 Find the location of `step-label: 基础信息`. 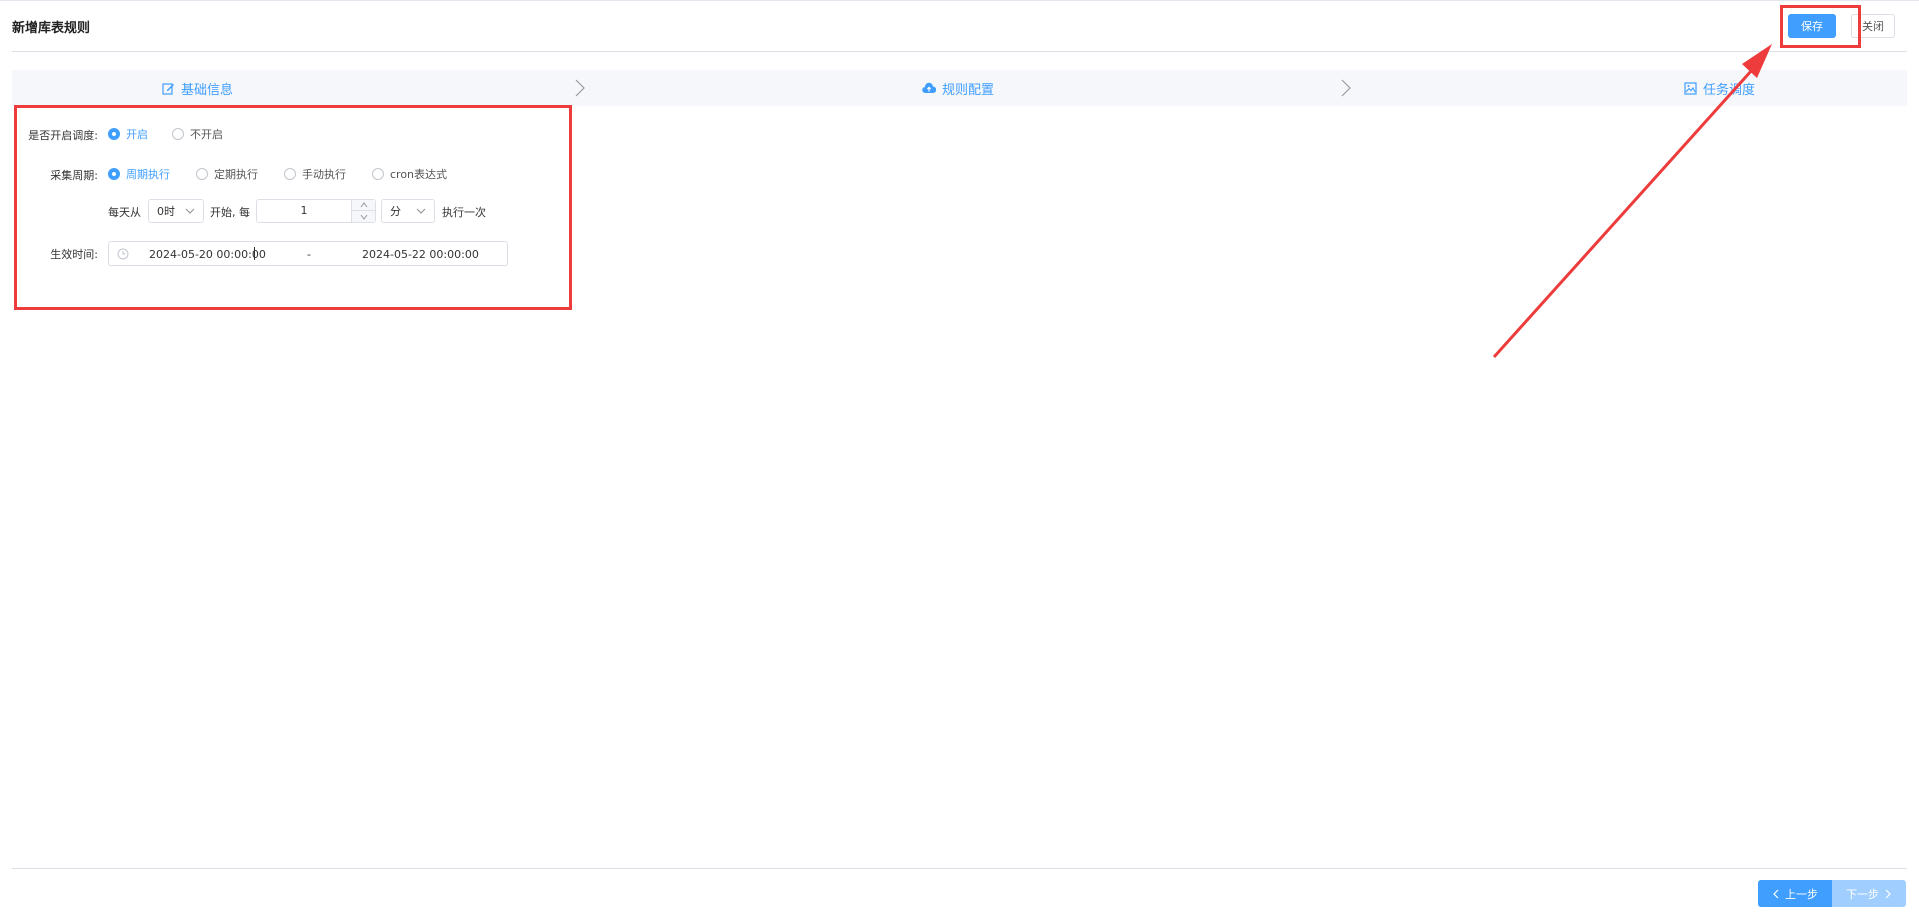

step-label: 基础信息 is located at coordinates (207, 90).